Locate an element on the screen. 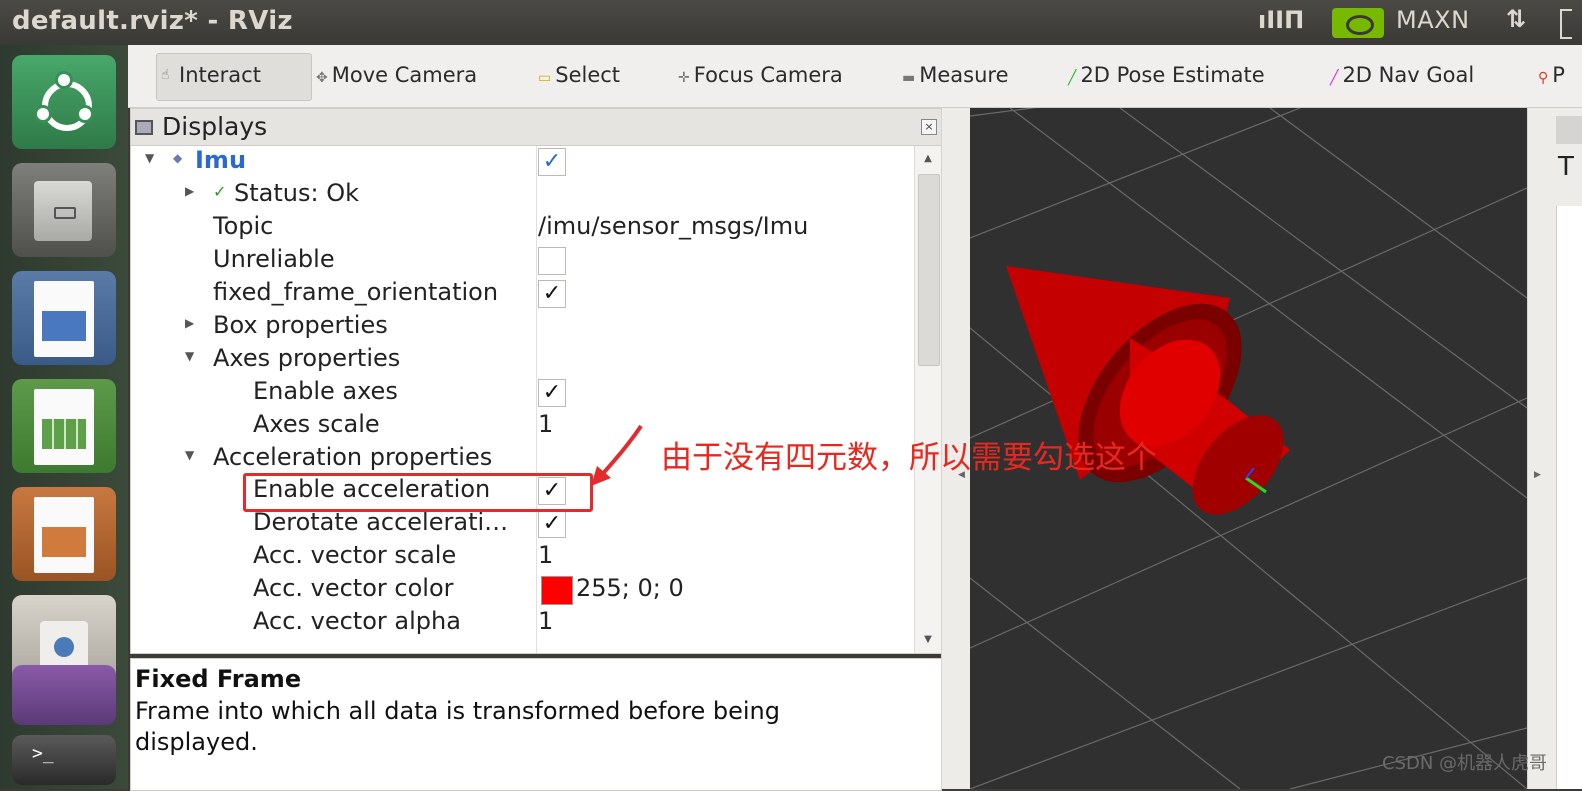  right-panel-content is located at coordinates (1569, 497).